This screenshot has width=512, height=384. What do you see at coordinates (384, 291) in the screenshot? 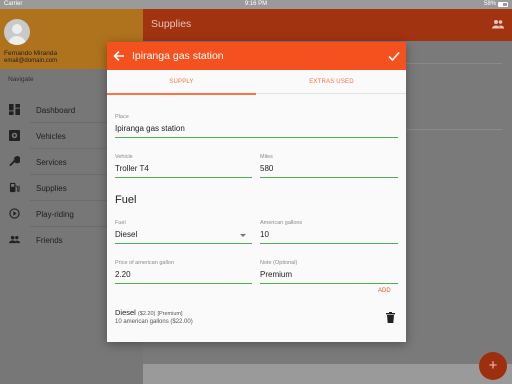
I see `add-button: ADD` at bounding box center [384, 291].